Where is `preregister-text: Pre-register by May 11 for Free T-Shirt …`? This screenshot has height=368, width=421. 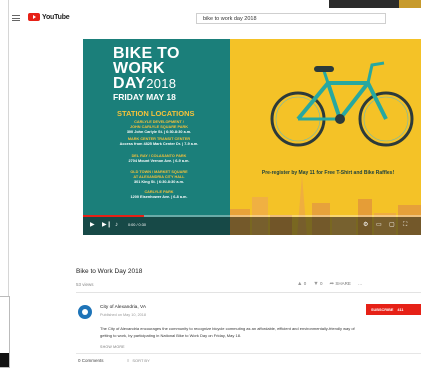
preregister-text: Pre-register by May 11 for Free T-Shirt … is located at coordinates (328, 173).